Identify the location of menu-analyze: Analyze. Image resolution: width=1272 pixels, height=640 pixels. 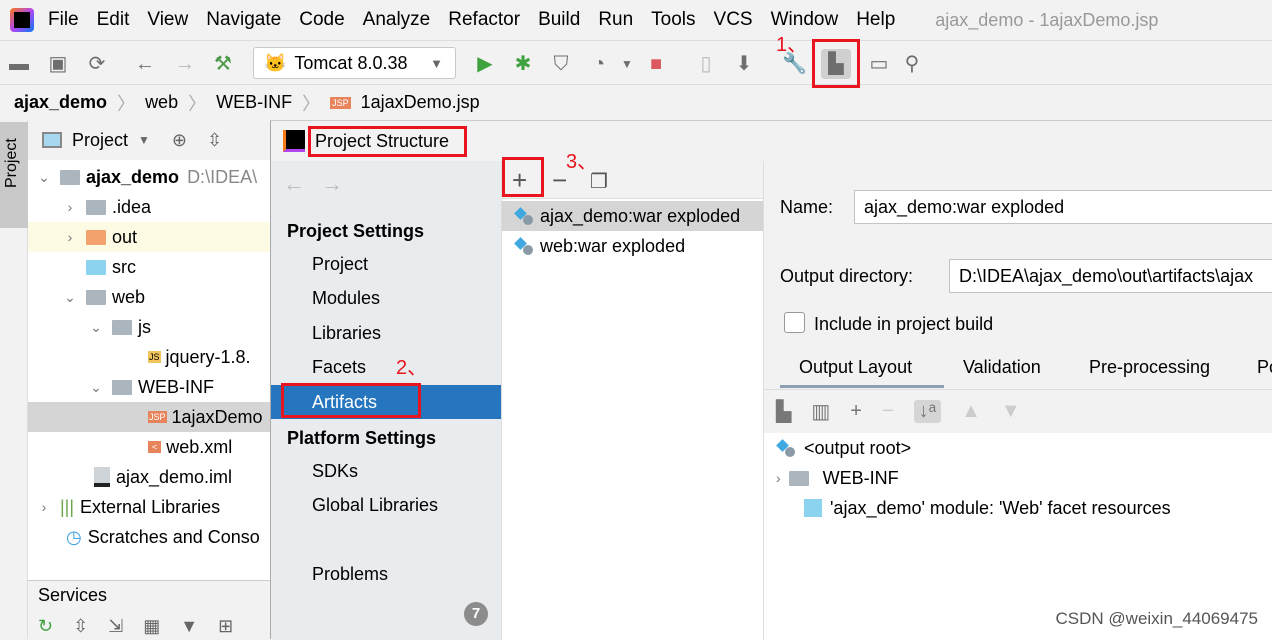
(397, 20).